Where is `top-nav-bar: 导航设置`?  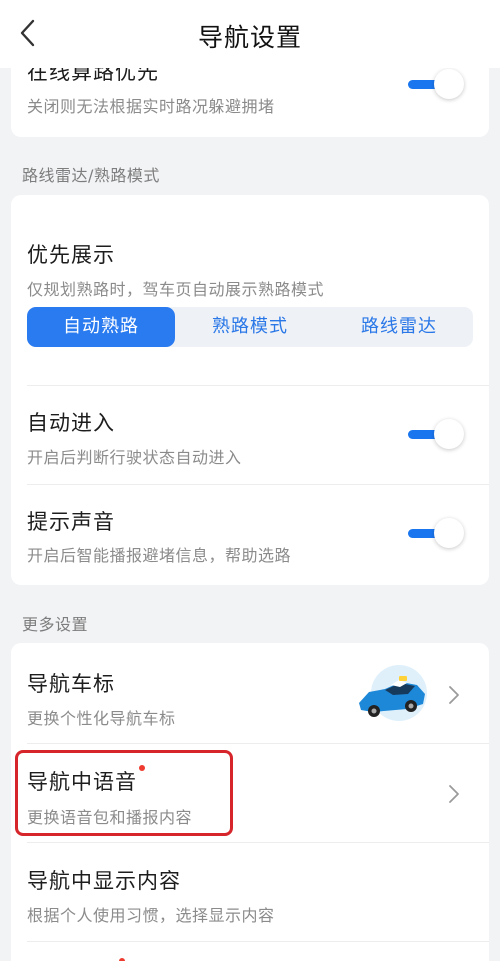 top-nav-bar: 导航设置 is located at coordinates (250, 34).